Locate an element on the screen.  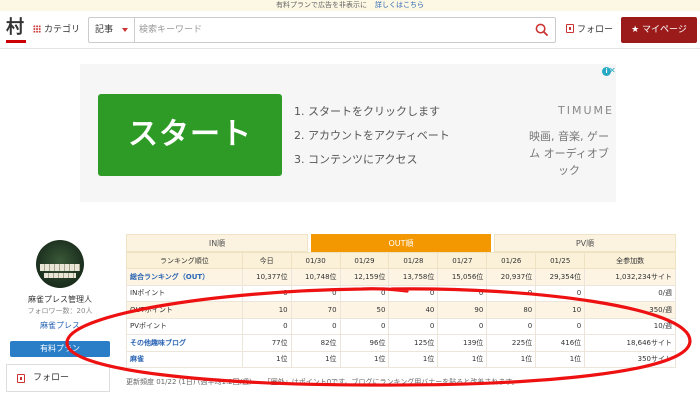
table-cell: 10,748位 is located at coordinates (315, 277).